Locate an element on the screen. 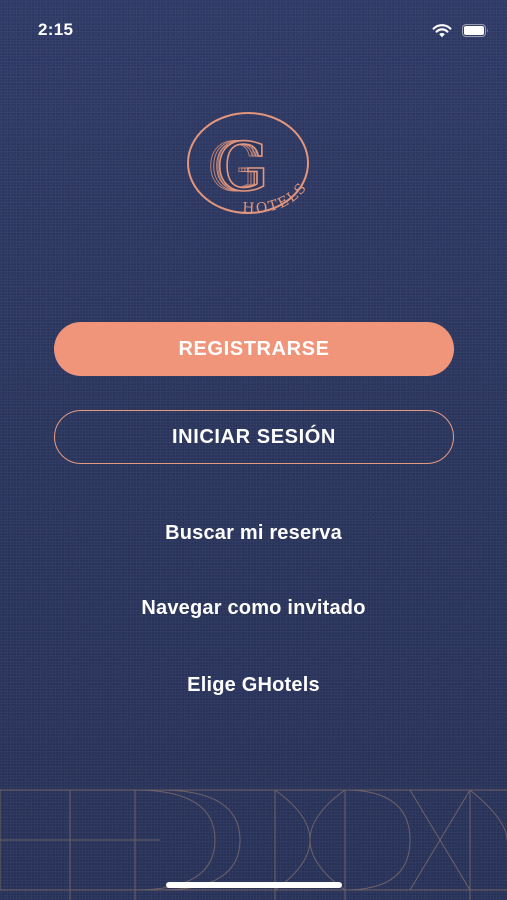  battery-icon is located at coordinates (475, 30).